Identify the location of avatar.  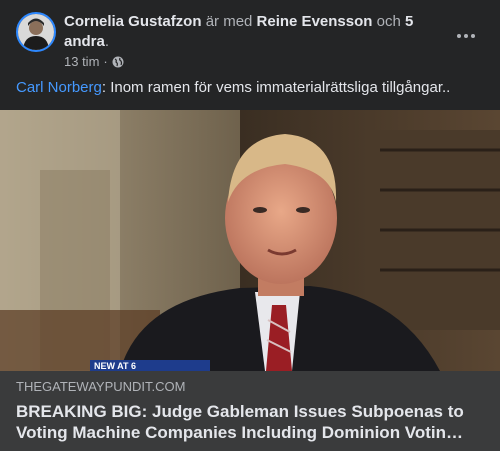
(36, 32).